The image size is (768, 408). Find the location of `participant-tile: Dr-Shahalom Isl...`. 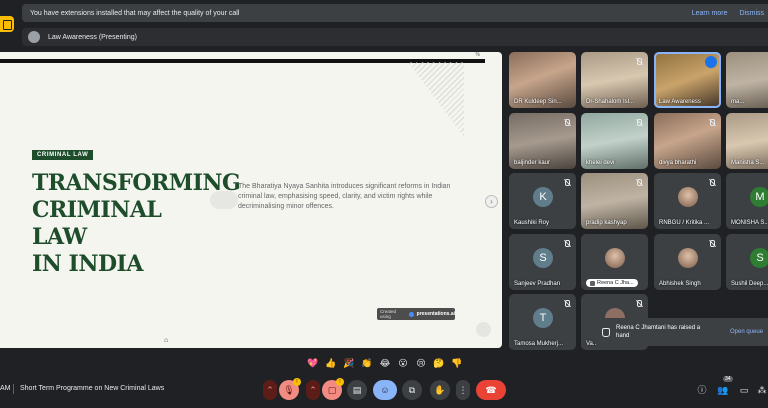

participant-tile: Dr-Shahalom Isl... is located at coordinates (614, 80).